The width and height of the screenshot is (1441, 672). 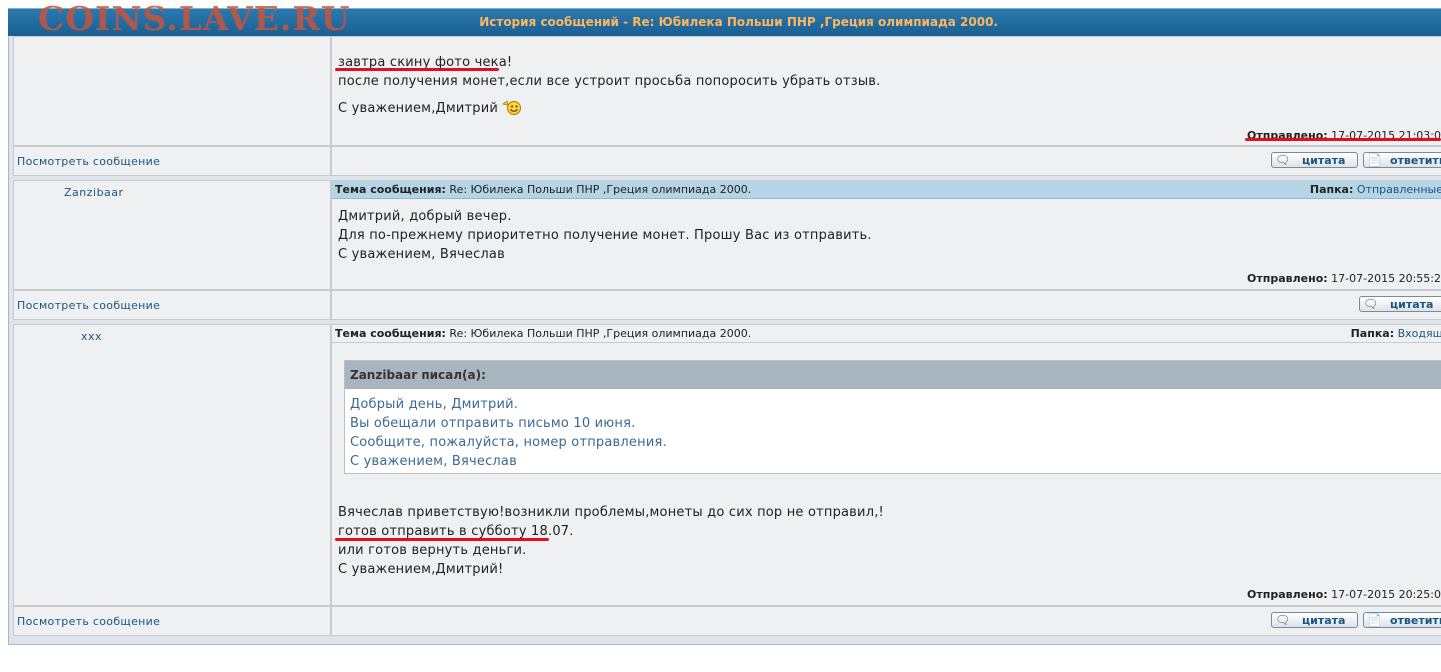 I want to click on message-2-sent: Отправлено: 17-07-2015 20:55:2, so click(x=1344, y=278).